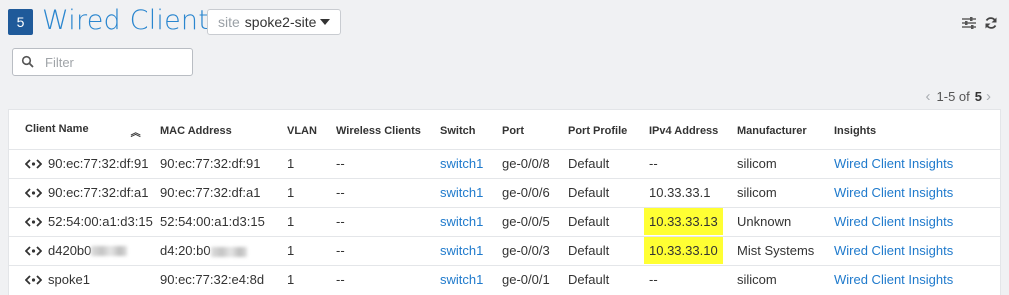 The height and width of the screenshot is (295, 1009). I want to click on col-header-manufacturer: Manufacturer, so click(785, 129).